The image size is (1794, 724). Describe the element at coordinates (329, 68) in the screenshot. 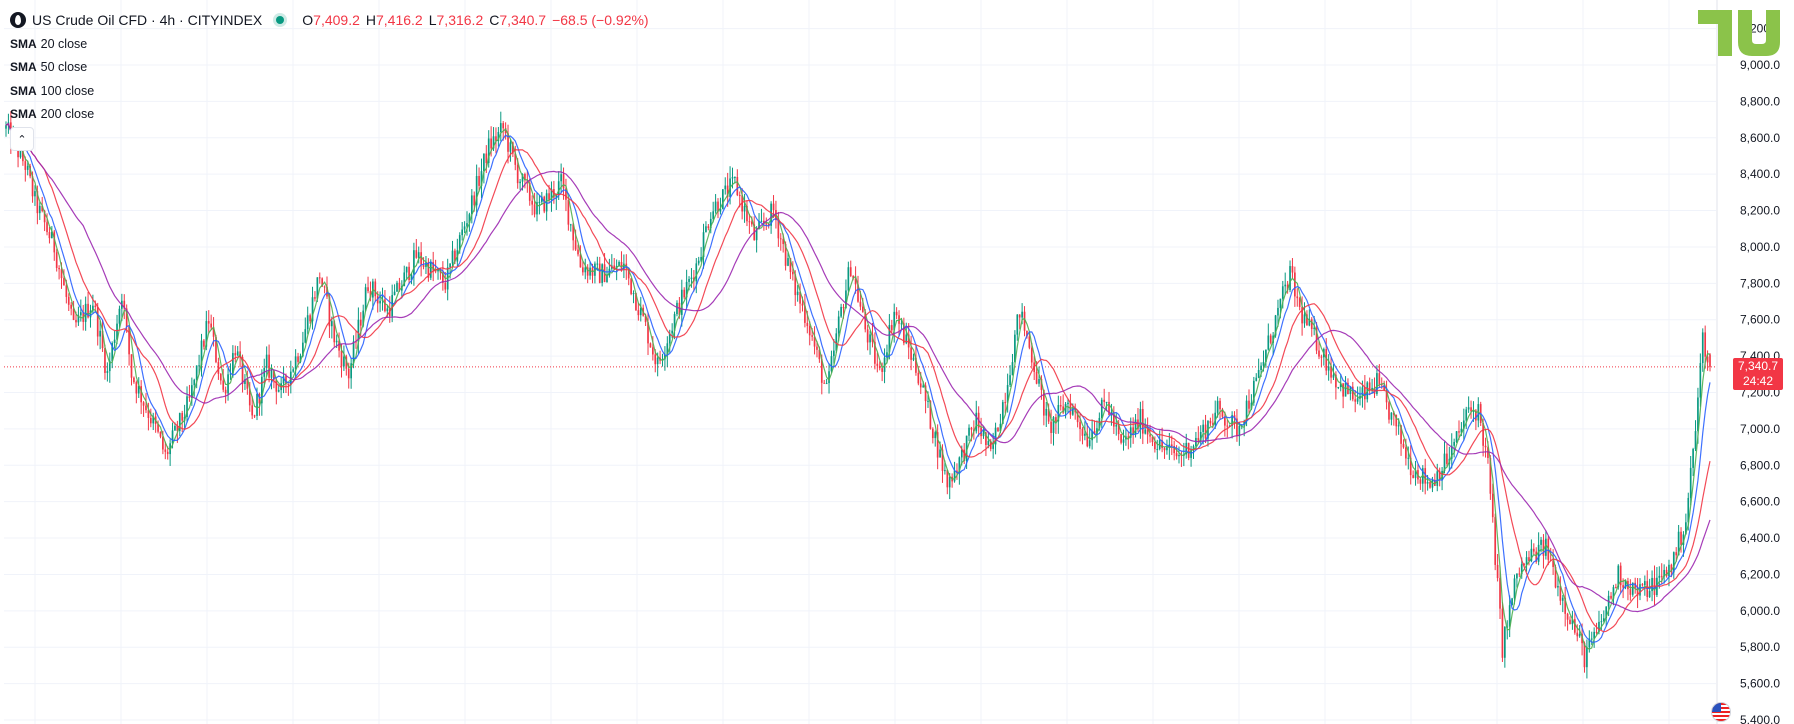

I see `indicator-sma-50: SMA 50 close` at that location.